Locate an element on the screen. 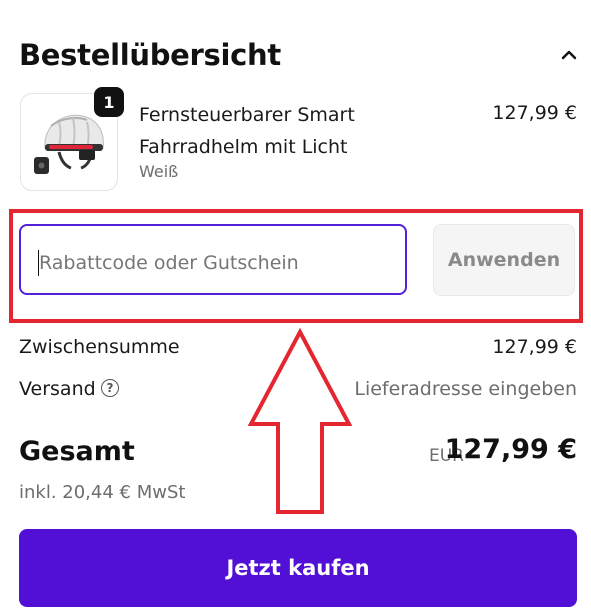 The height and width of the screenshot is (616, 591). chevron-up-icon is located at coordinates (569, 55).